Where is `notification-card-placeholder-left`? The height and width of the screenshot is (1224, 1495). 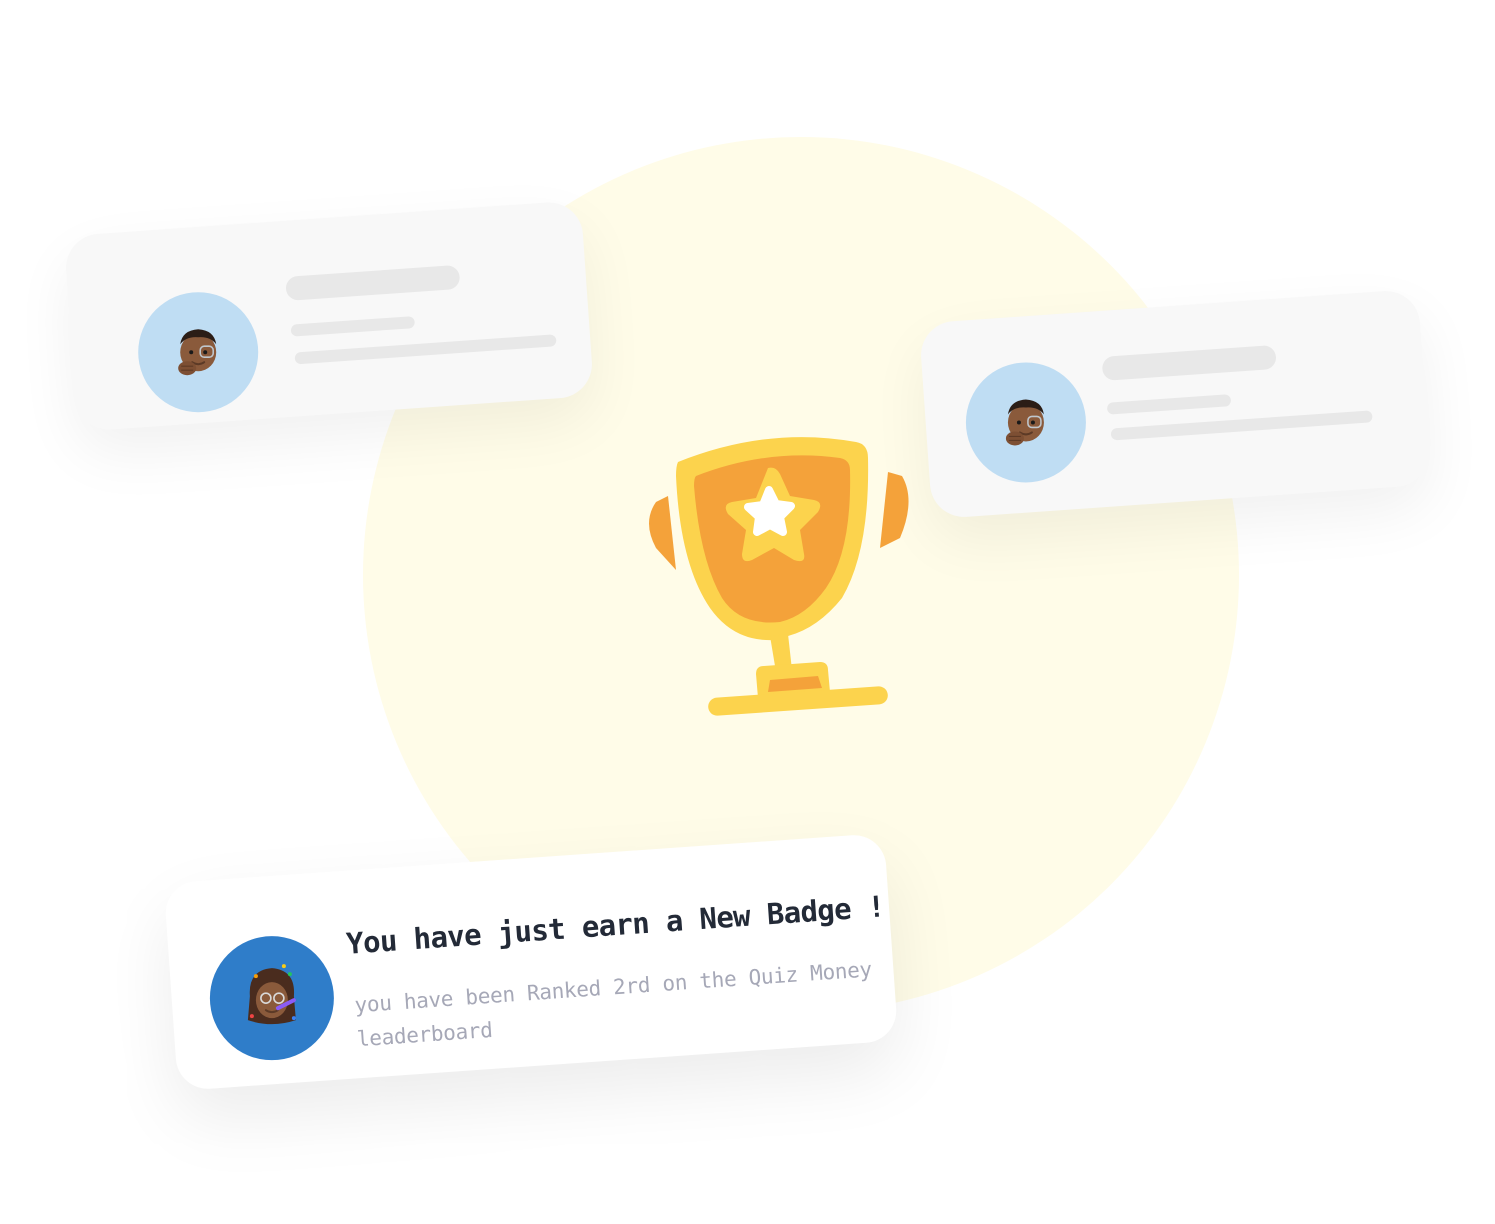 notification-card-placeholder-left is located at coordinates (329, 316).